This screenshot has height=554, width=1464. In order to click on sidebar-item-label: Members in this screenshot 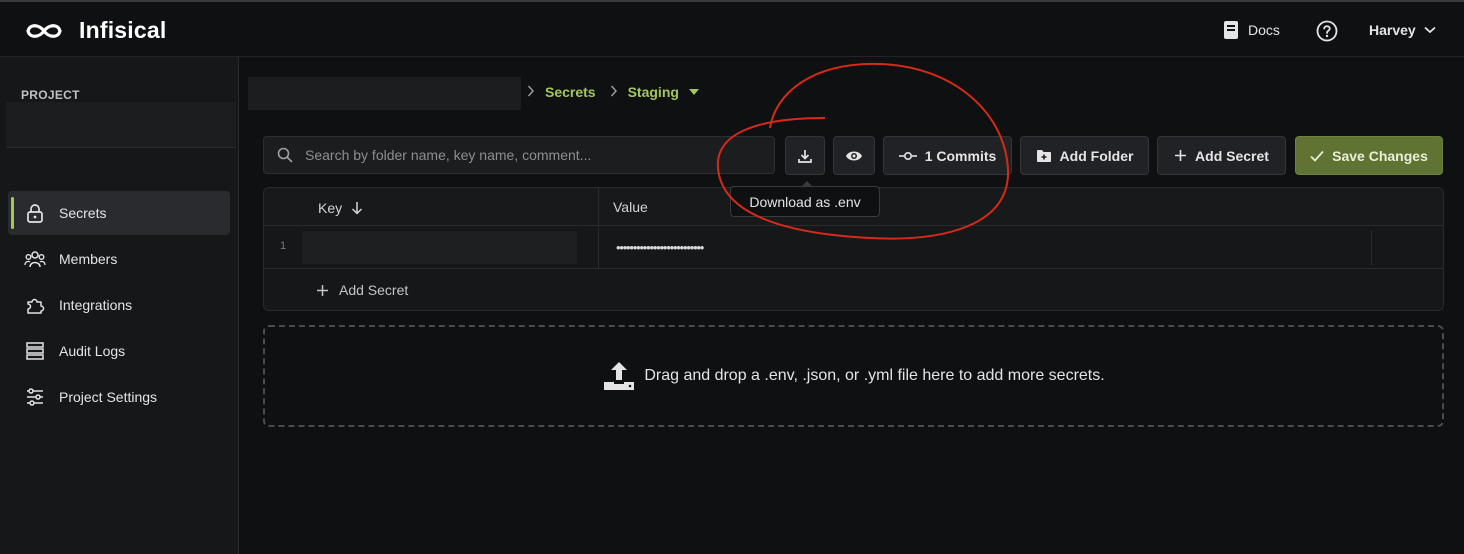, I will do `click(88, 259)`.